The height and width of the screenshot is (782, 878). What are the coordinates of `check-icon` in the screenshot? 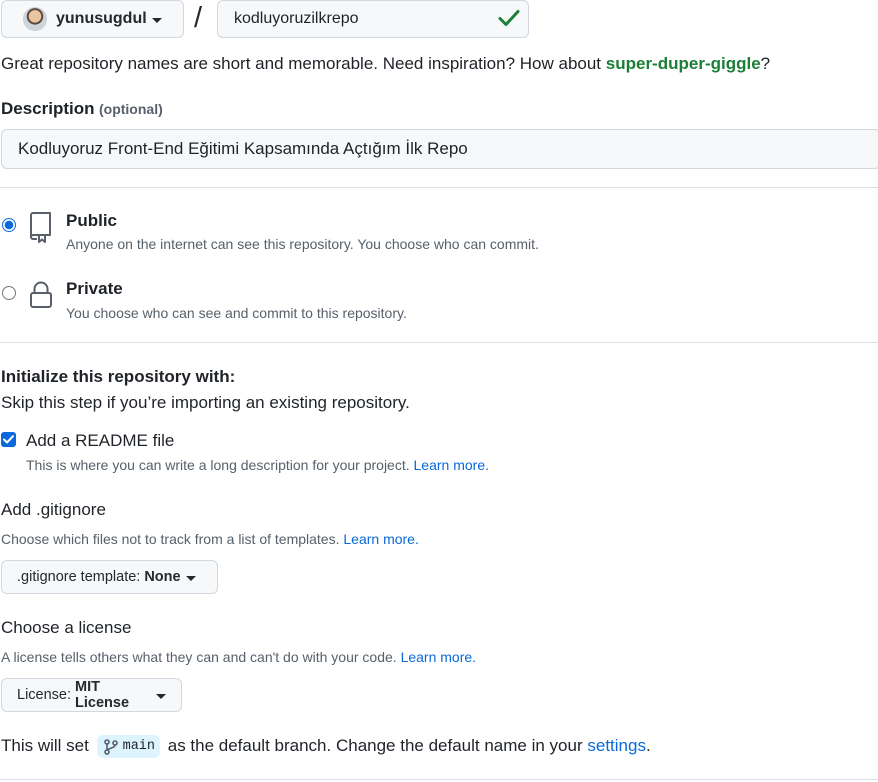 It's located at (509, 18).